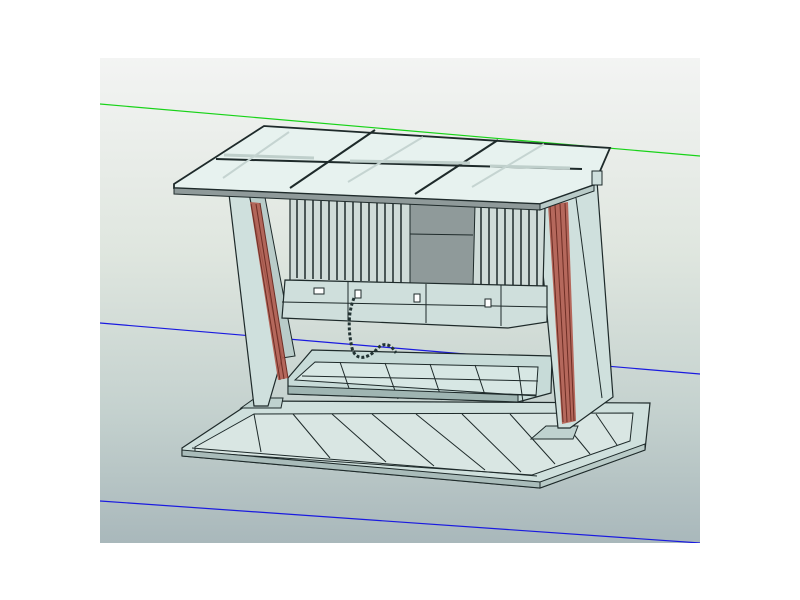 The width and height of the screenshot is (800, 600). Describe the element at coordinates (414, 304) in the screenshot. I see `control-console` at that location.